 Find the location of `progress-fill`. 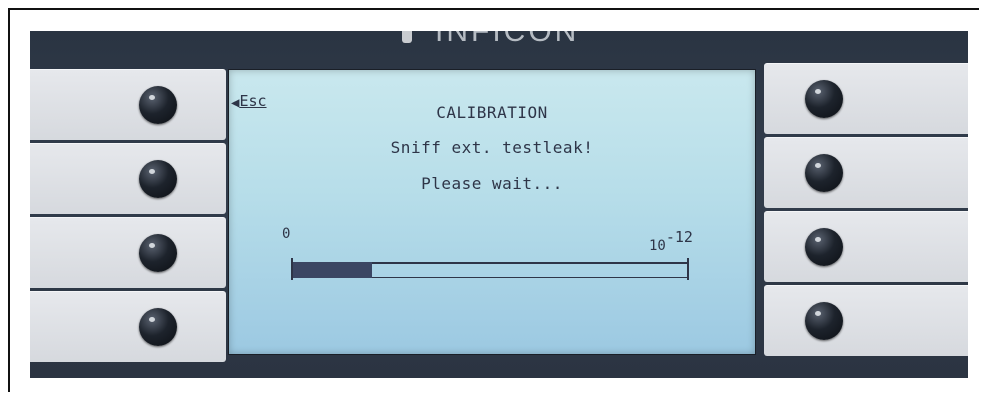

progress-fill is located at coordinates (332, 270).